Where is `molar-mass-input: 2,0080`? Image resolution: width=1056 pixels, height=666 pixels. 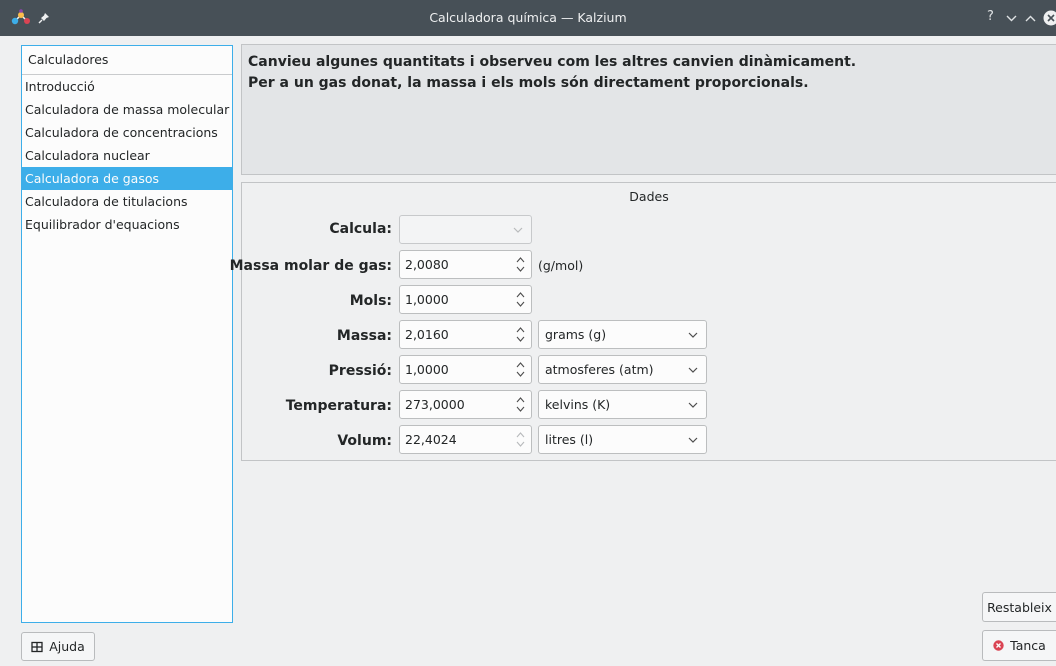
molar-mass-input: 2,0080 is located at coordinates (465, 264).